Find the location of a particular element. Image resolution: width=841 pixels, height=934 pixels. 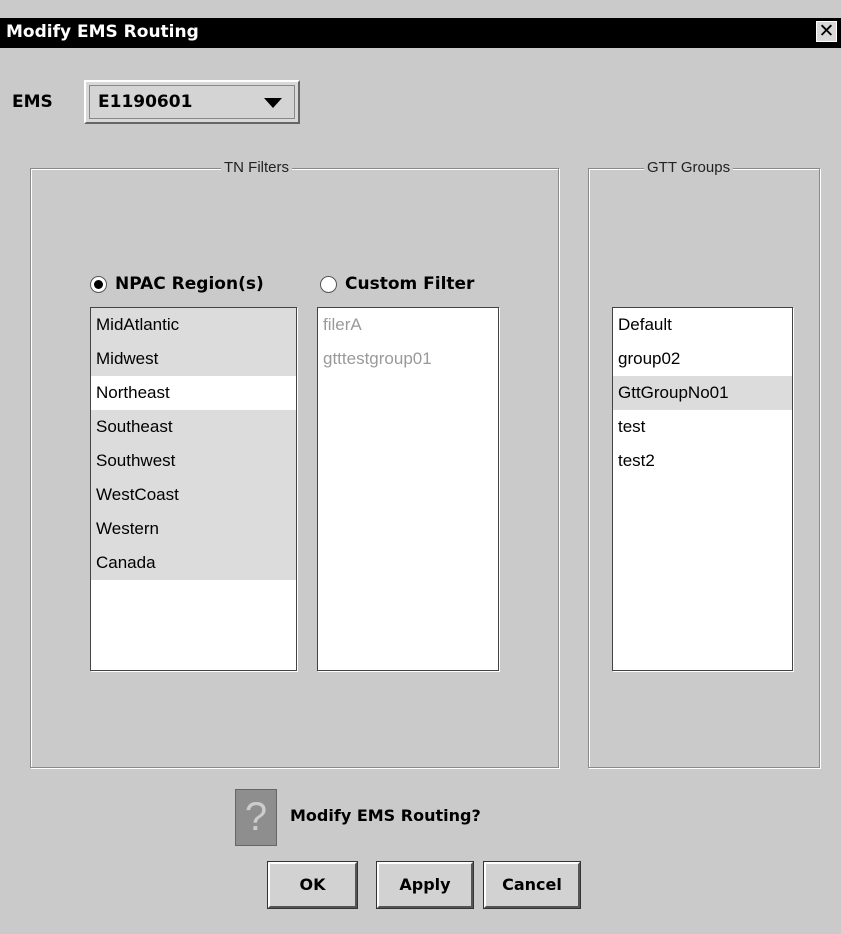

list-item: test2 is located at coordinates (702, 461).